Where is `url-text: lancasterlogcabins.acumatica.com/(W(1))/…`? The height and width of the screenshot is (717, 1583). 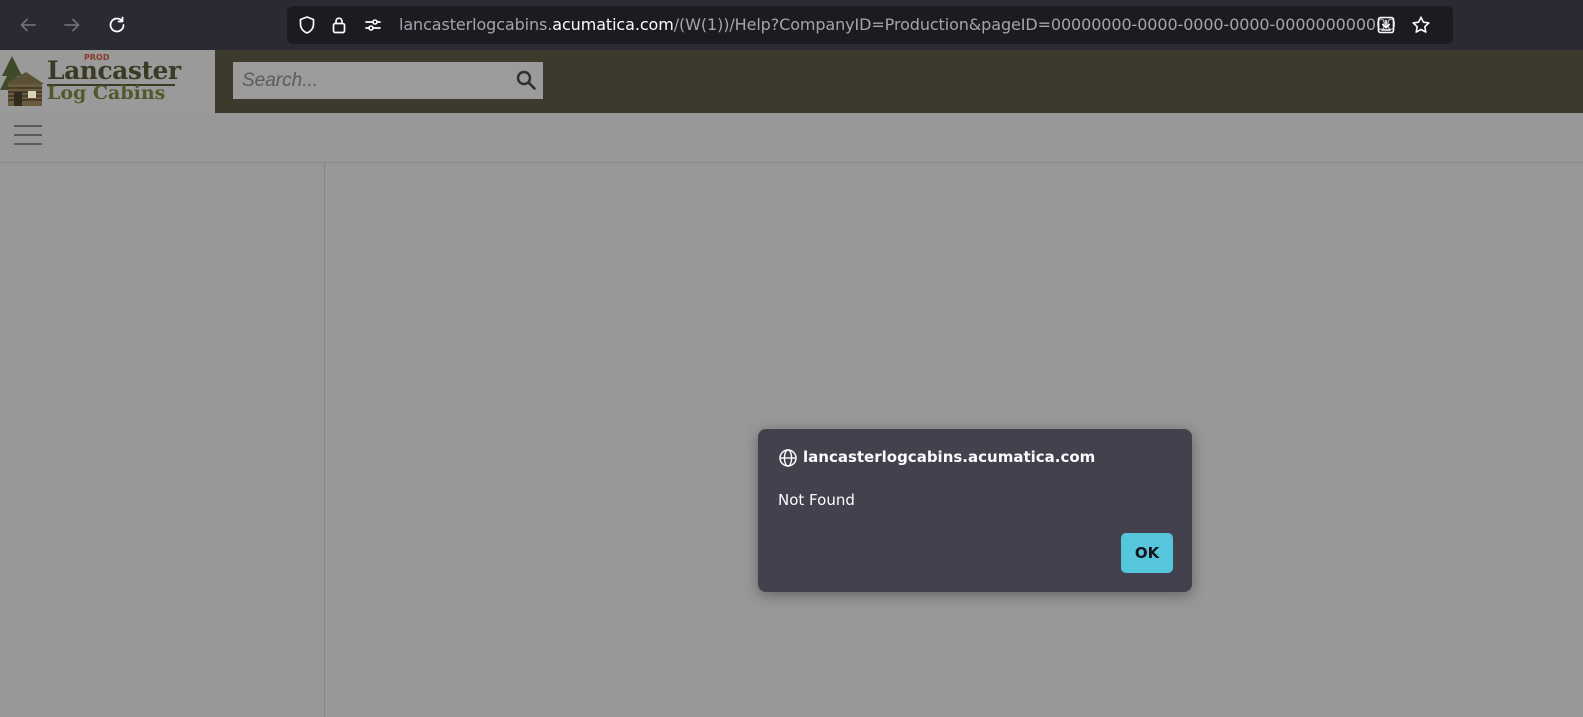
url-text: lancasterlogcabins.acumatica.com/(W(1))/… is located at coordinates (897, 25).